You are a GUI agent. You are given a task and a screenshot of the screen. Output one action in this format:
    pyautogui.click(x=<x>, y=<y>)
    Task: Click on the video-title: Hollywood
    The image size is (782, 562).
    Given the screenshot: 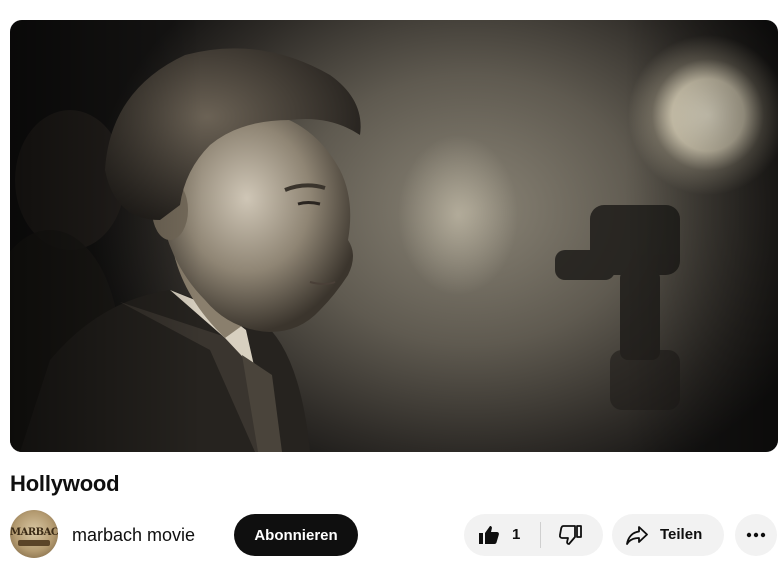 What is the action you would take?
    pyautogui.click(x=65, y=483)
    